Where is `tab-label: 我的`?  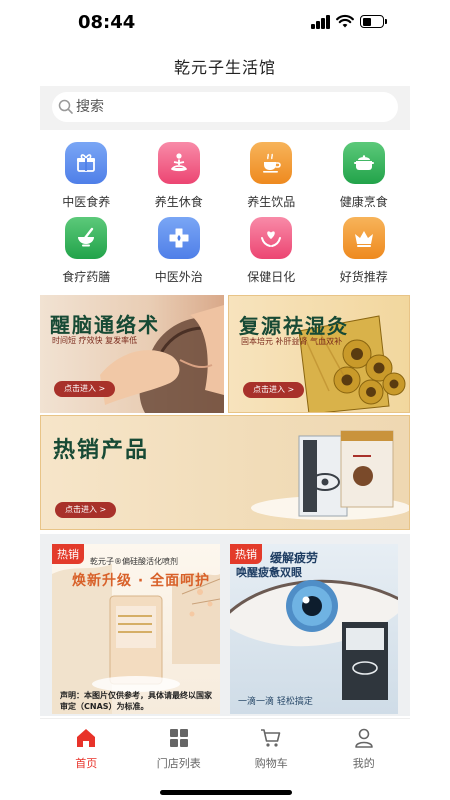
tab-label: 我的 is located at coordinates (363, 763).